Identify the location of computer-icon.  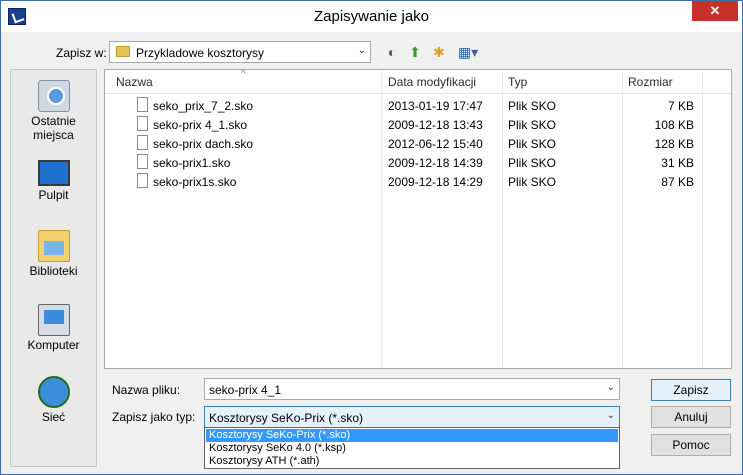
(53, 320).